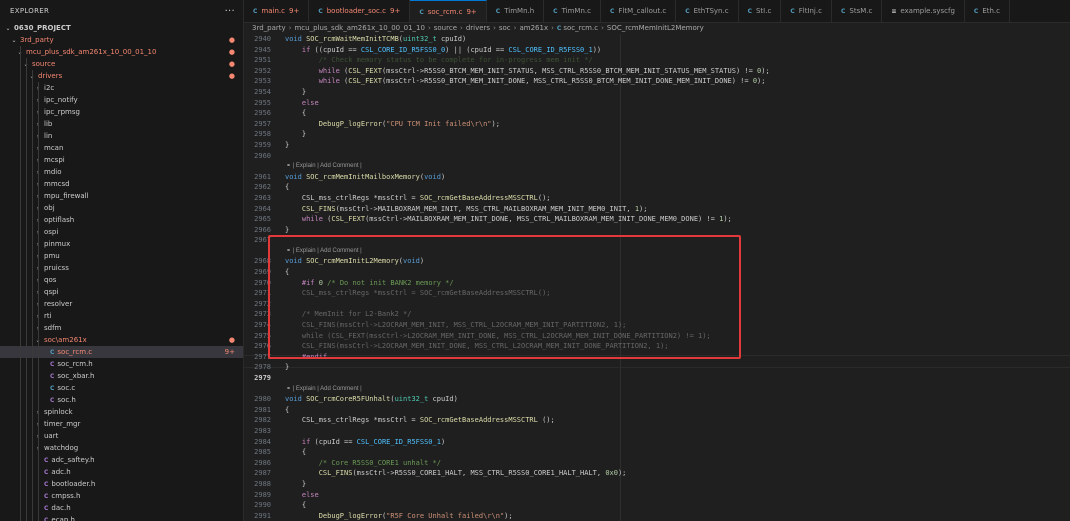  Describe the element at coordinates (121, 304) in the screenshot. I see `tree-folder: ›resolver` at that location.